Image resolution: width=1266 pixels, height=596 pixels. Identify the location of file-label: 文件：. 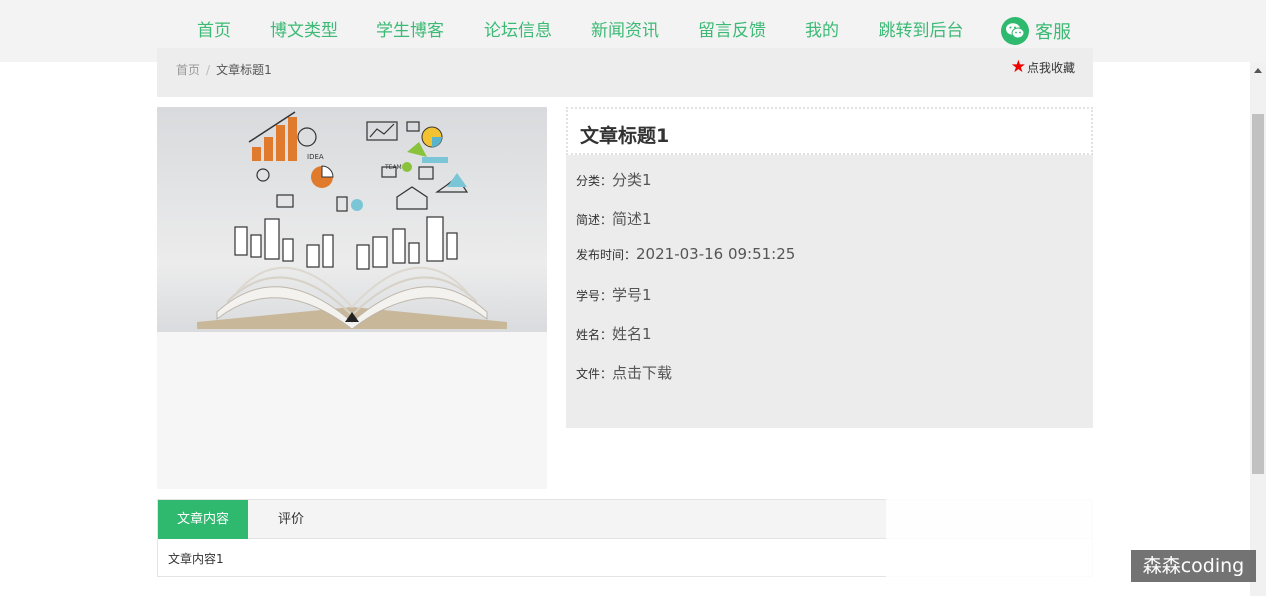
(594, 374).